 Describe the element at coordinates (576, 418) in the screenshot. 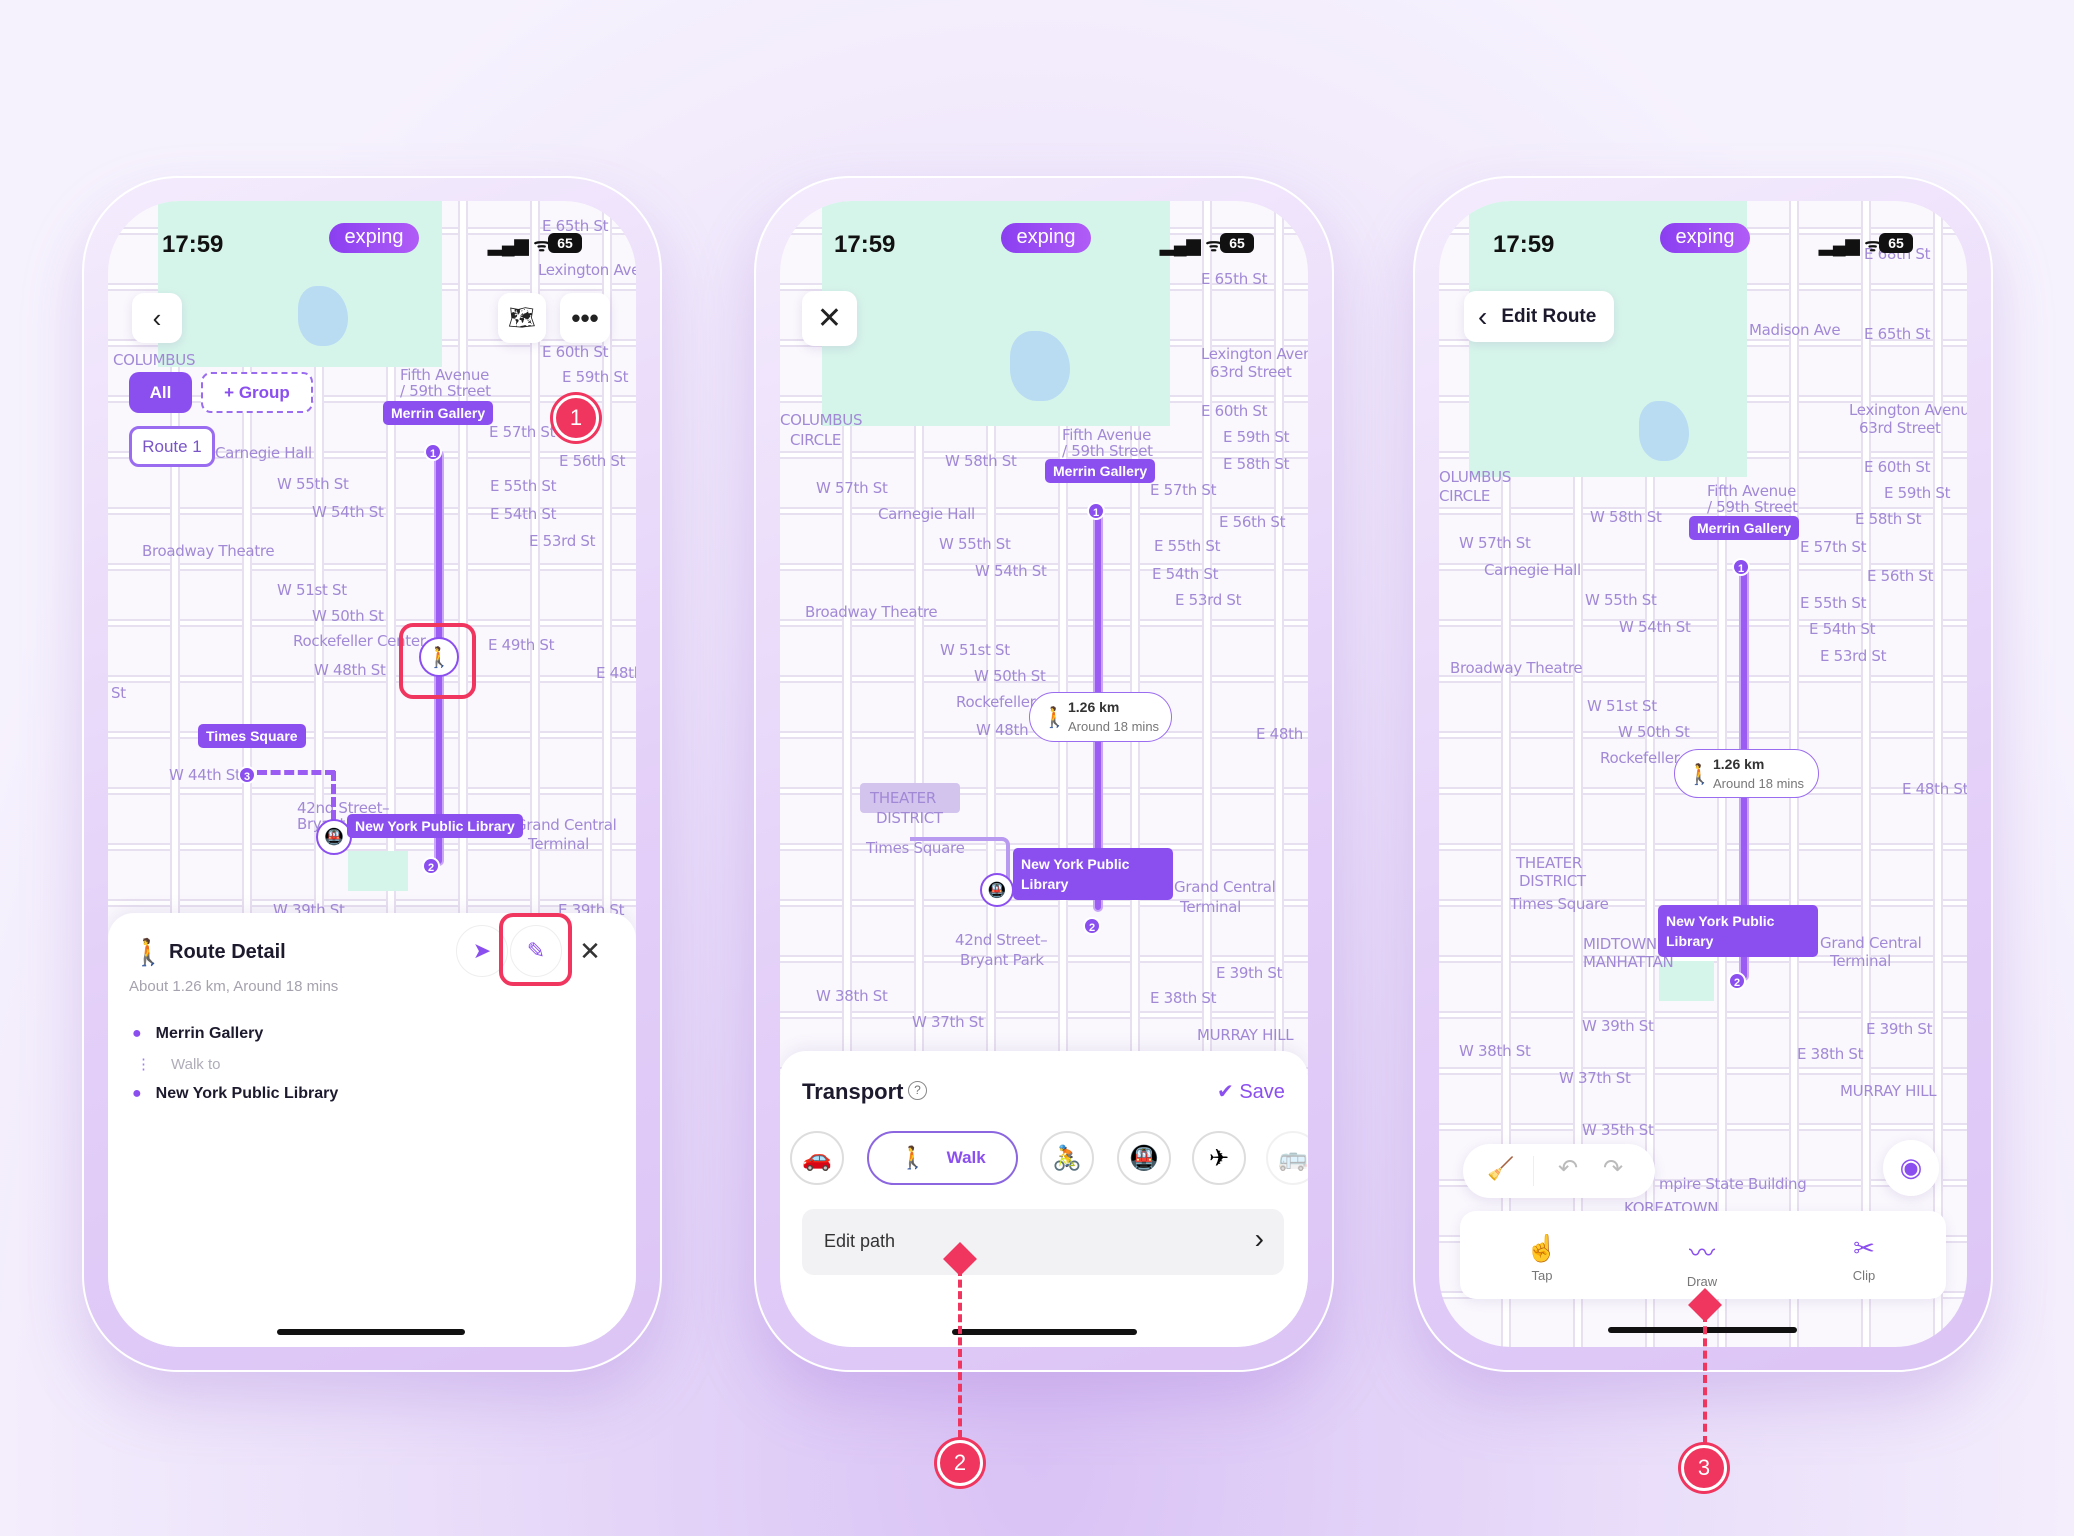

I see `callout-badge-1: 1` at that location.